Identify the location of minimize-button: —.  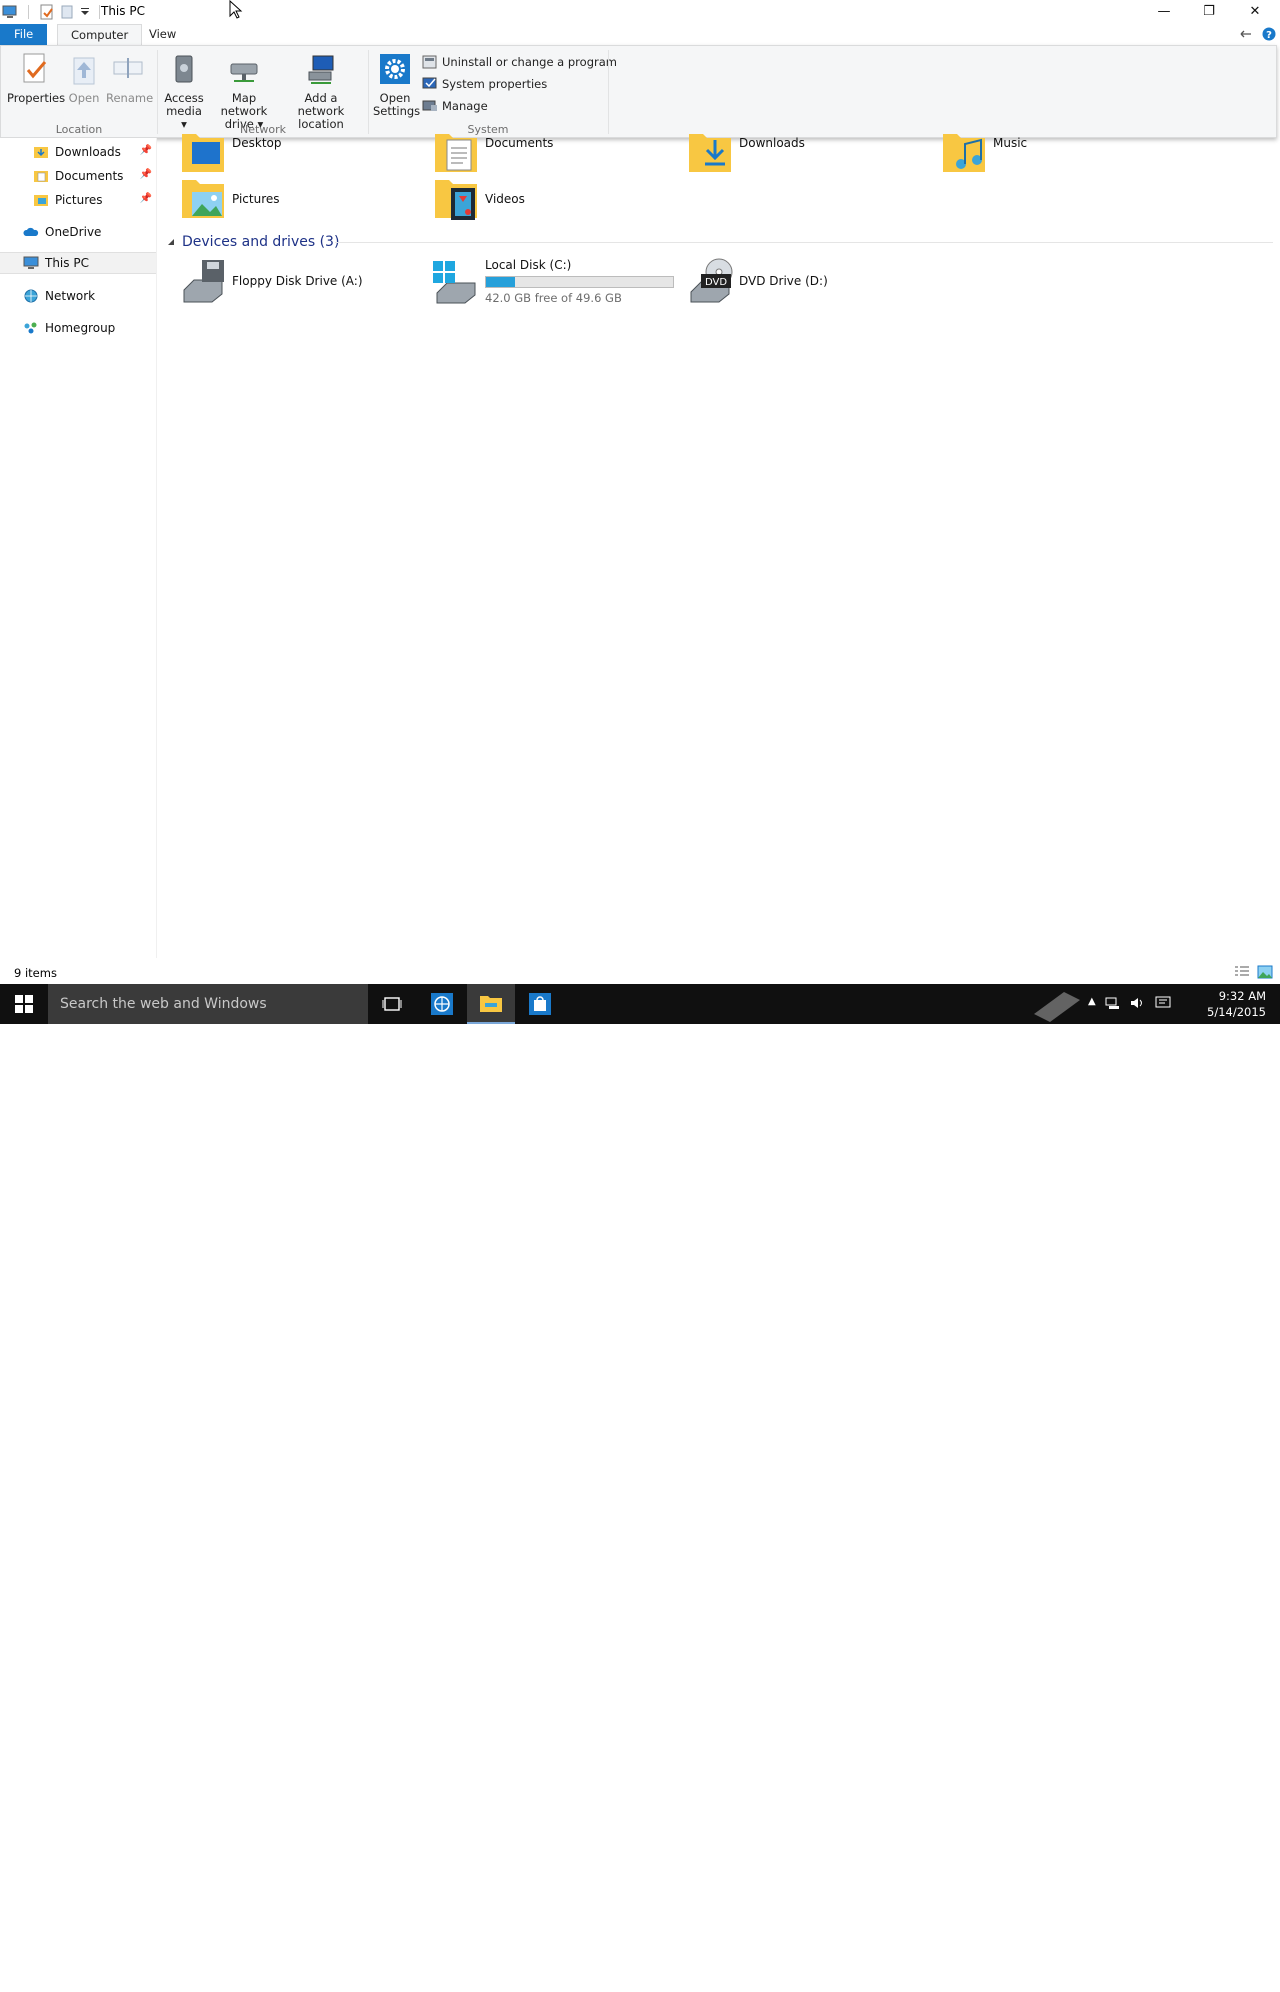
(1164, 11).